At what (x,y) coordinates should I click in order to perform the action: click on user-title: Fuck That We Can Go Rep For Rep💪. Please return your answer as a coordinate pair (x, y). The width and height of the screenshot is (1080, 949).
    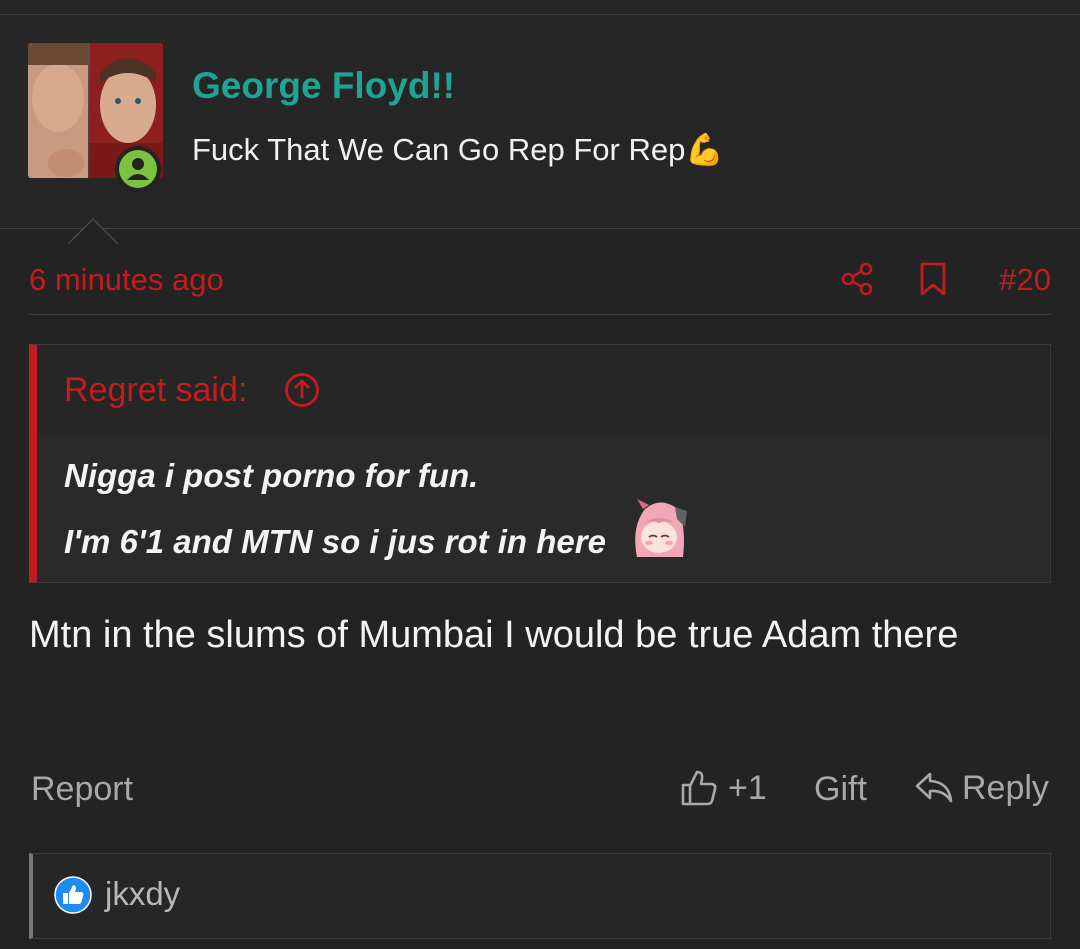
    Looking at the image, I should click on (458, 149).